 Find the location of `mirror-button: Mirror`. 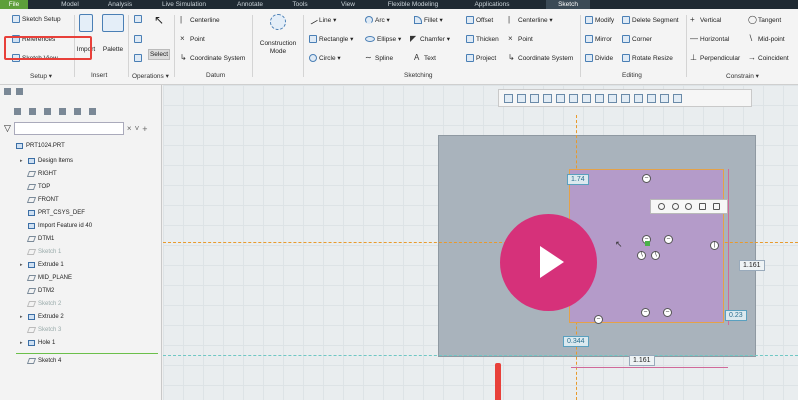

mirror-button: Mirror is located at coordinates (598, 39).